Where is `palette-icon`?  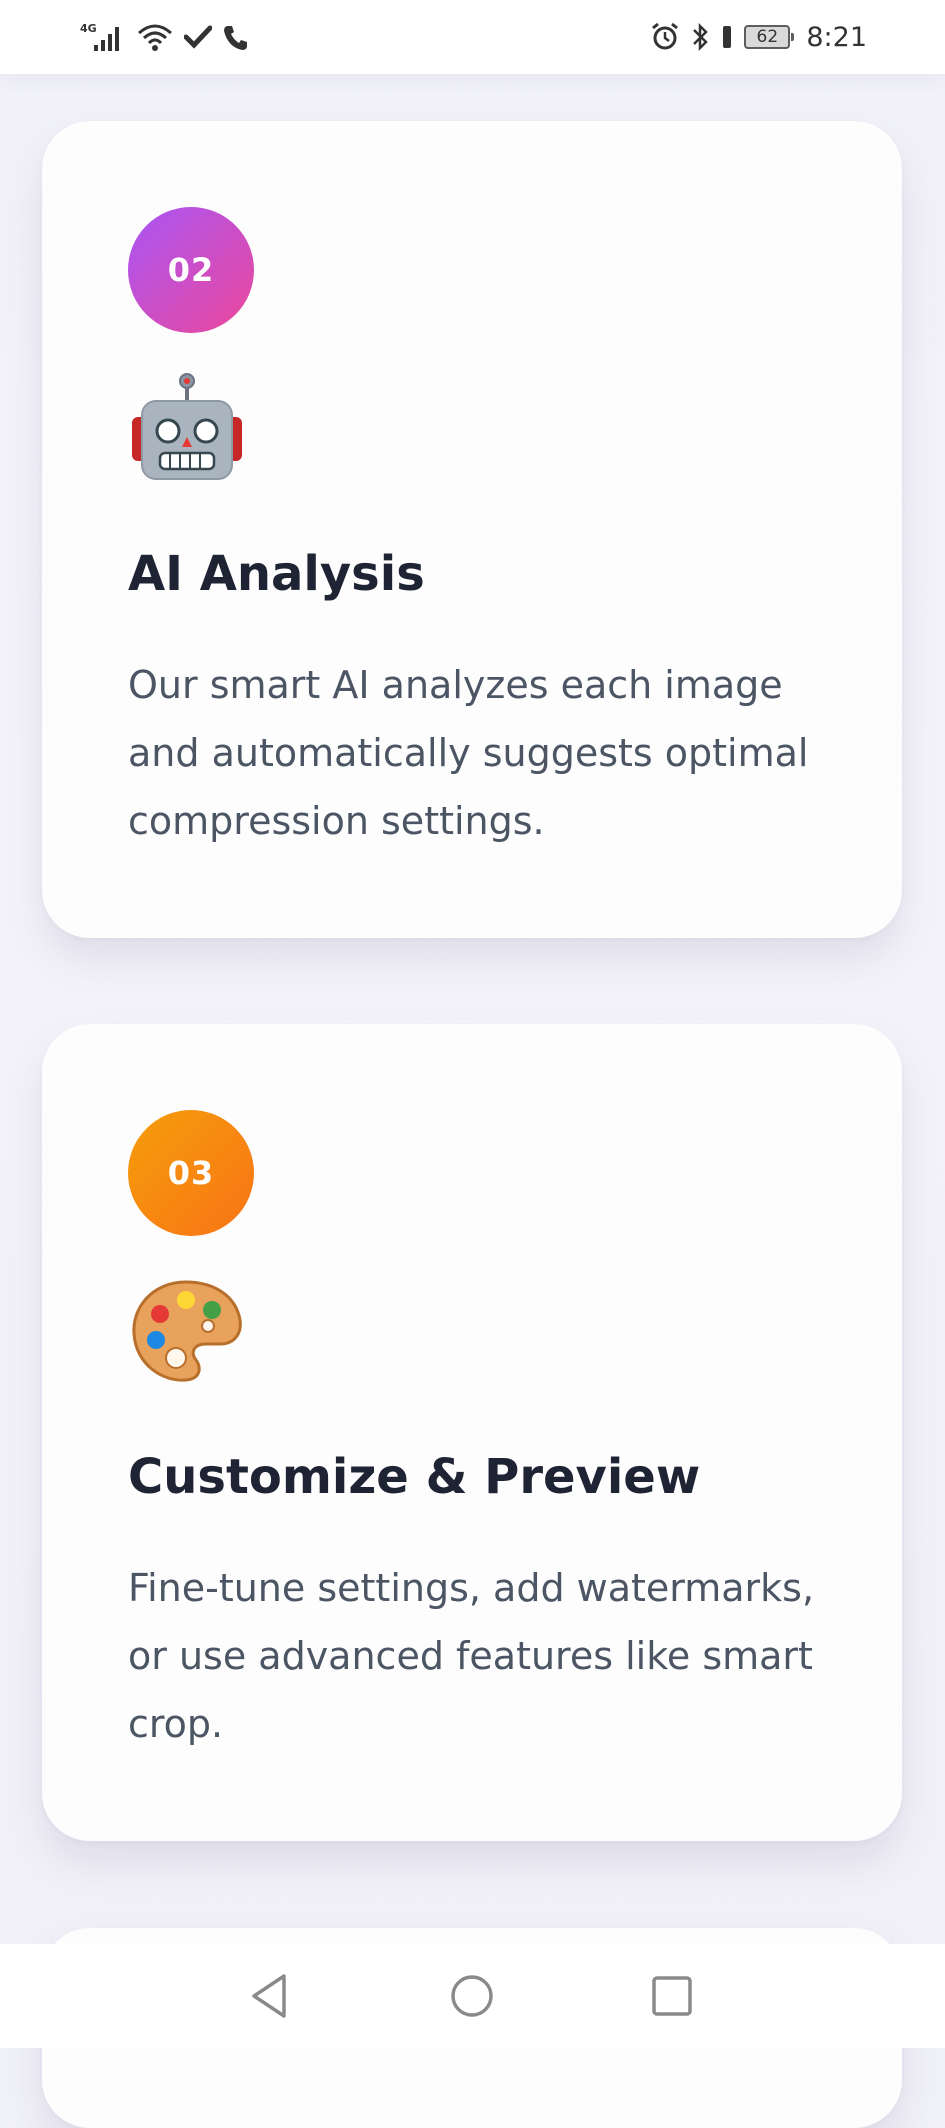 palette-icon is located at coordinates (187, 1333).